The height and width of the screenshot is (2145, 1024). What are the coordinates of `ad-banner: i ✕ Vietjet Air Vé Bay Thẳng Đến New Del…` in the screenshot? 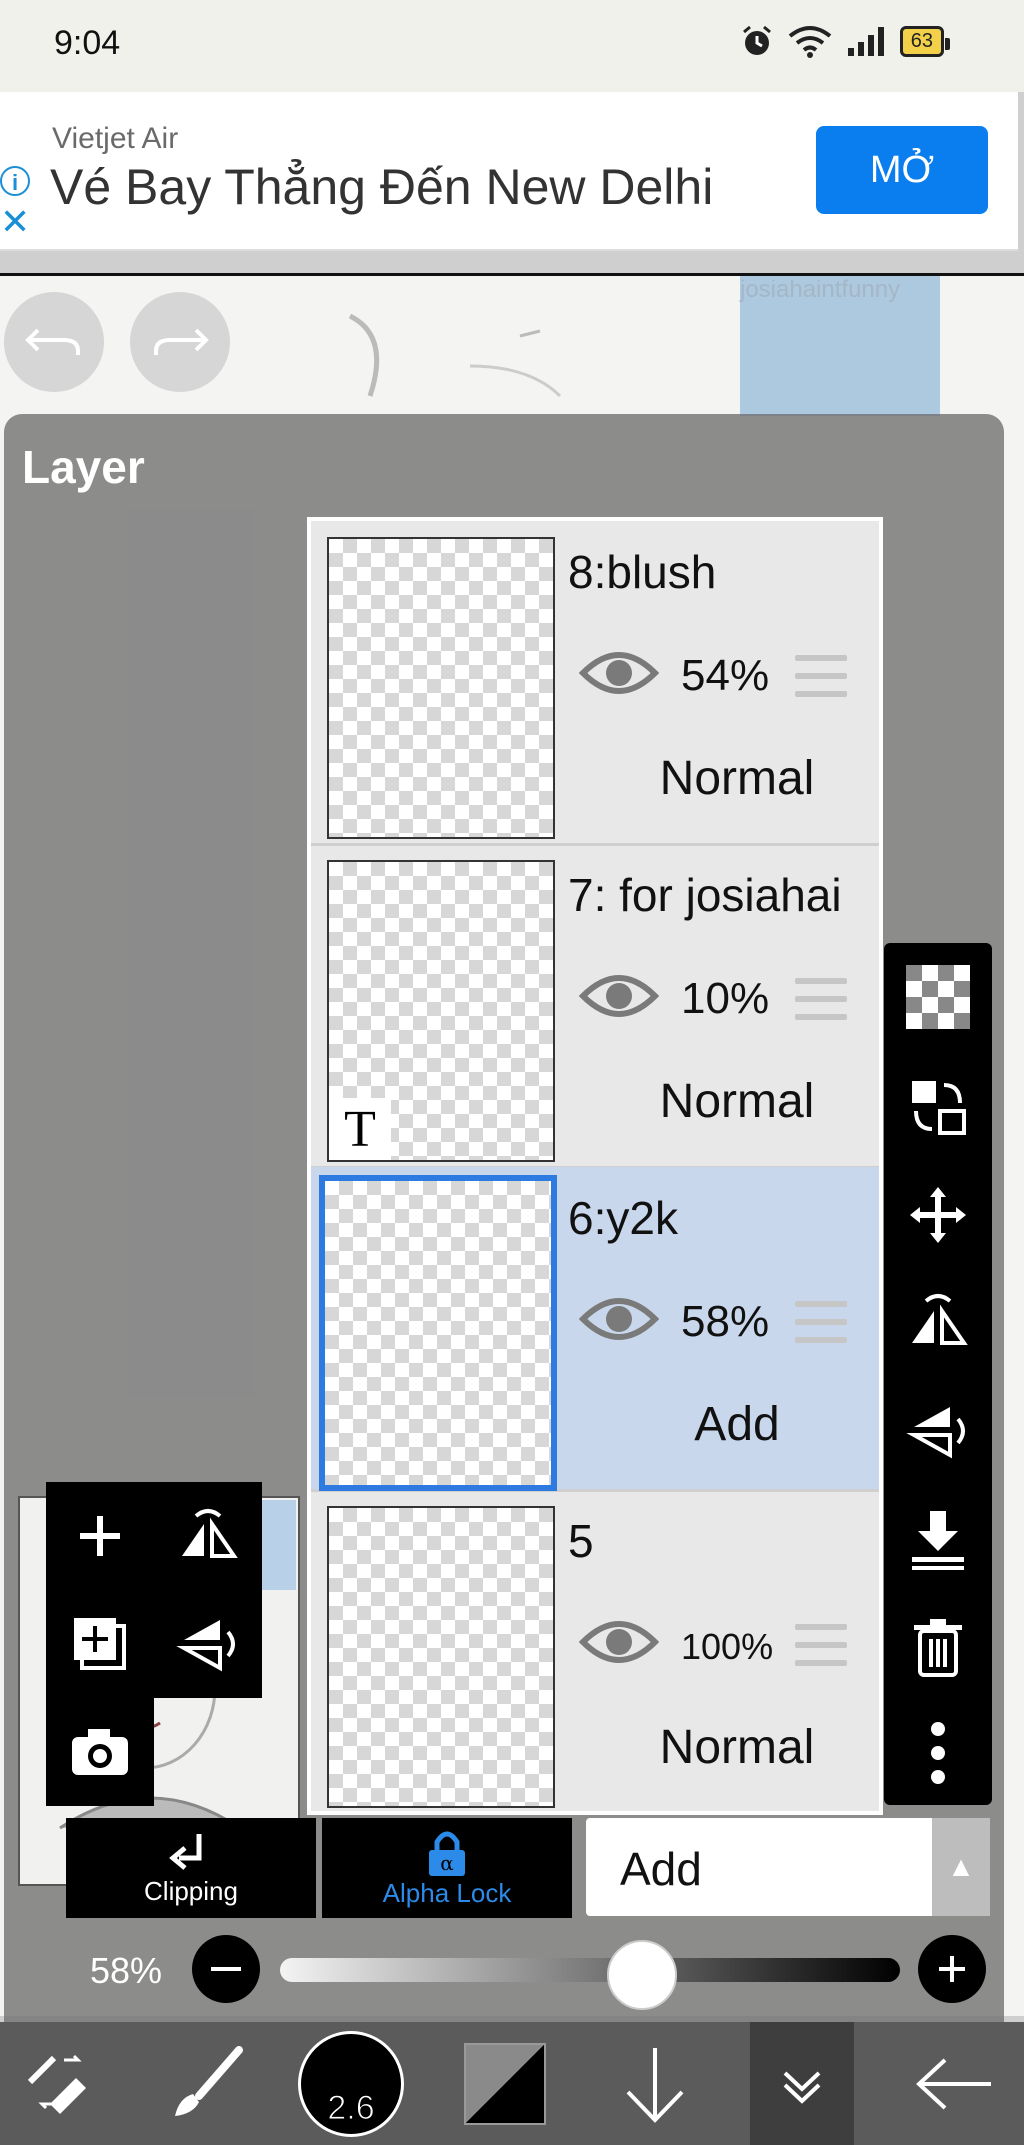 It's located at (509, 171).